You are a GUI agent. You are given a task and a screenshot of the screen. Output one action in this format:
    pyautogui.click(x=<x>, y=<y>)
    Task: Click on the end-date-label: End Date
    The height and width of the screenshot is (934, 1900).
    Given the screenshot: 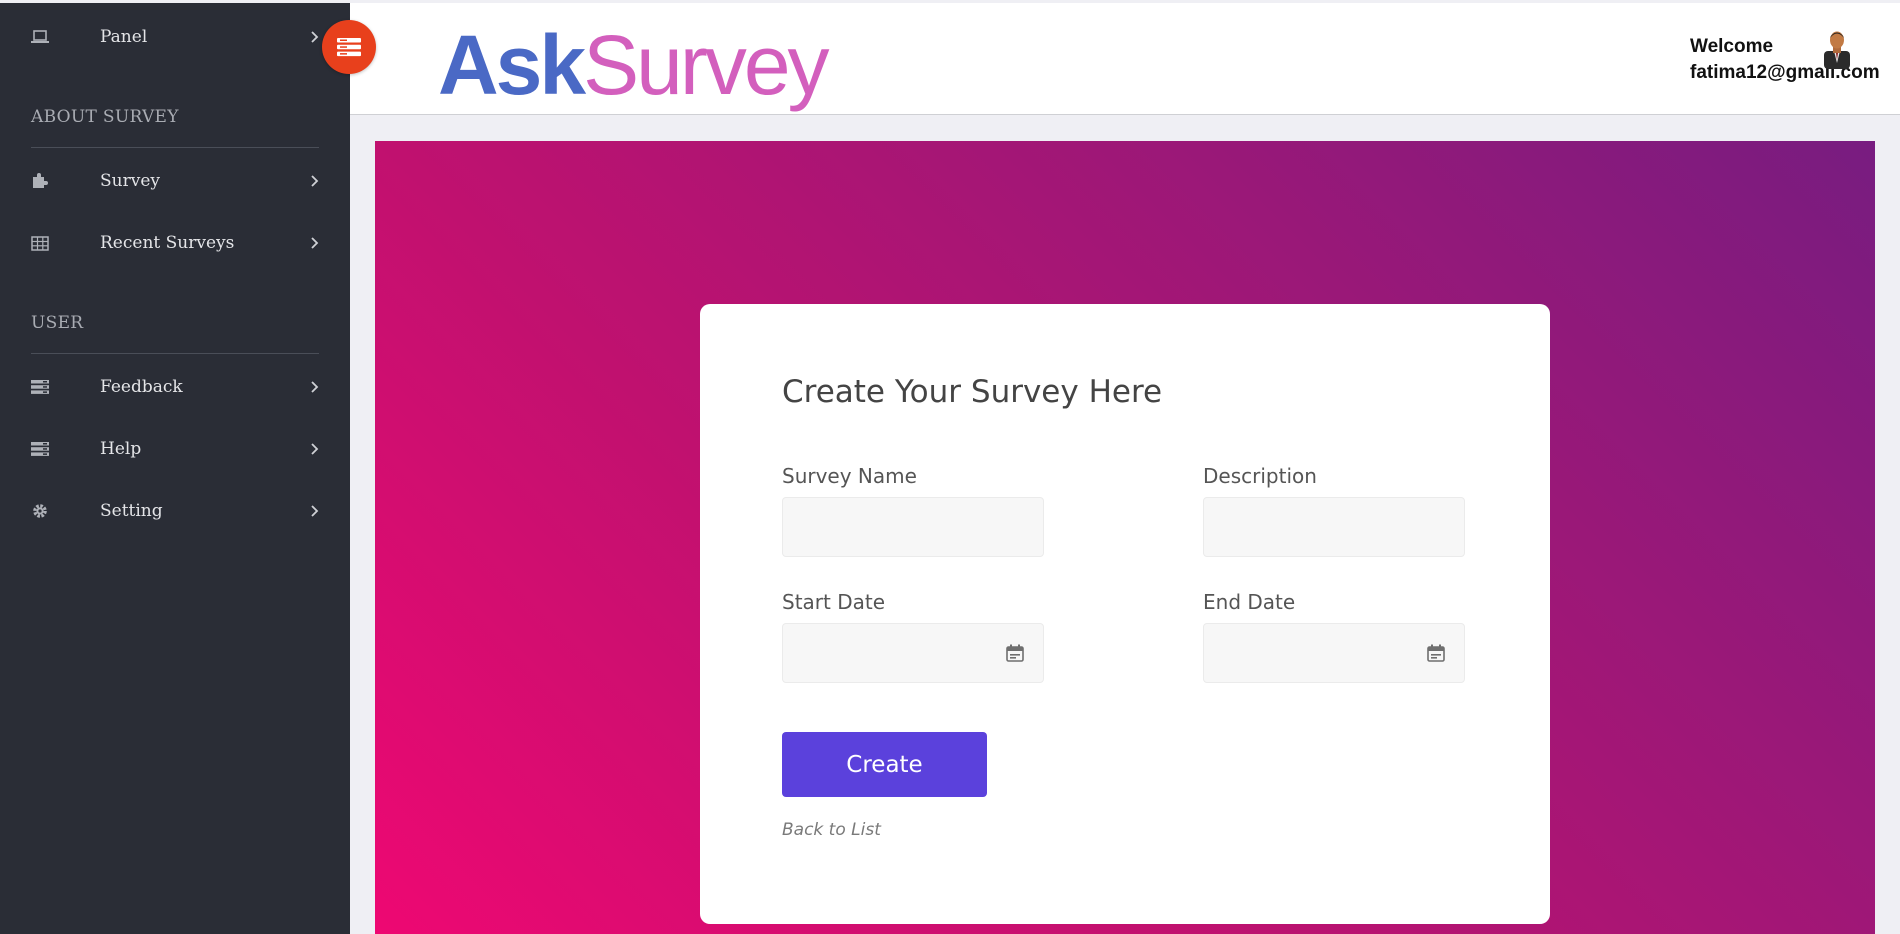 What is the action you would take?
    pyautogui.click(x=1249, y=602)
    